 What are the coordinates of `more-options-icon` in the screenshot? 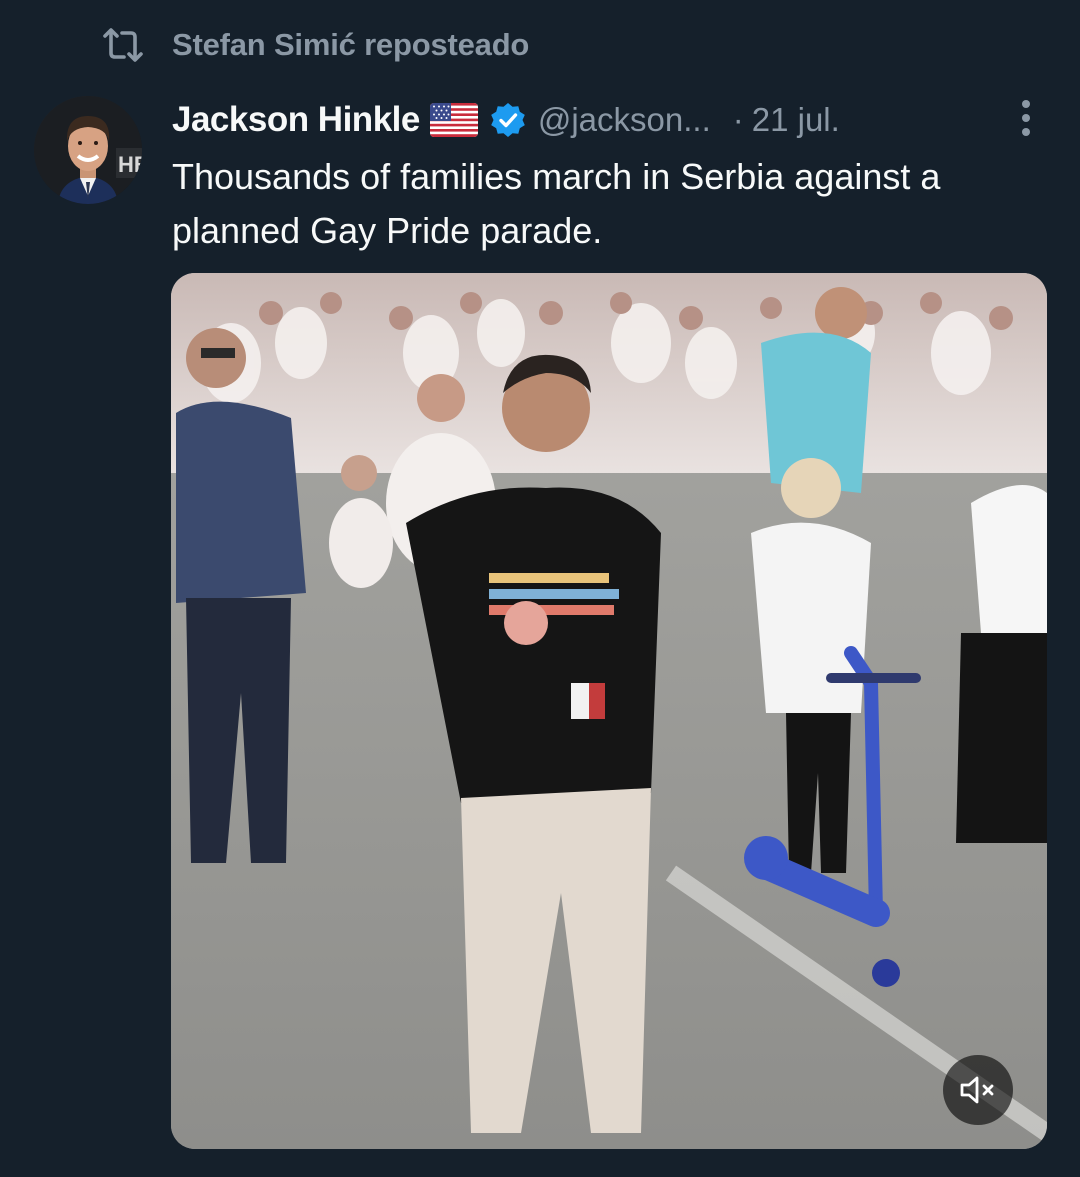 It's located at (1026, 118).